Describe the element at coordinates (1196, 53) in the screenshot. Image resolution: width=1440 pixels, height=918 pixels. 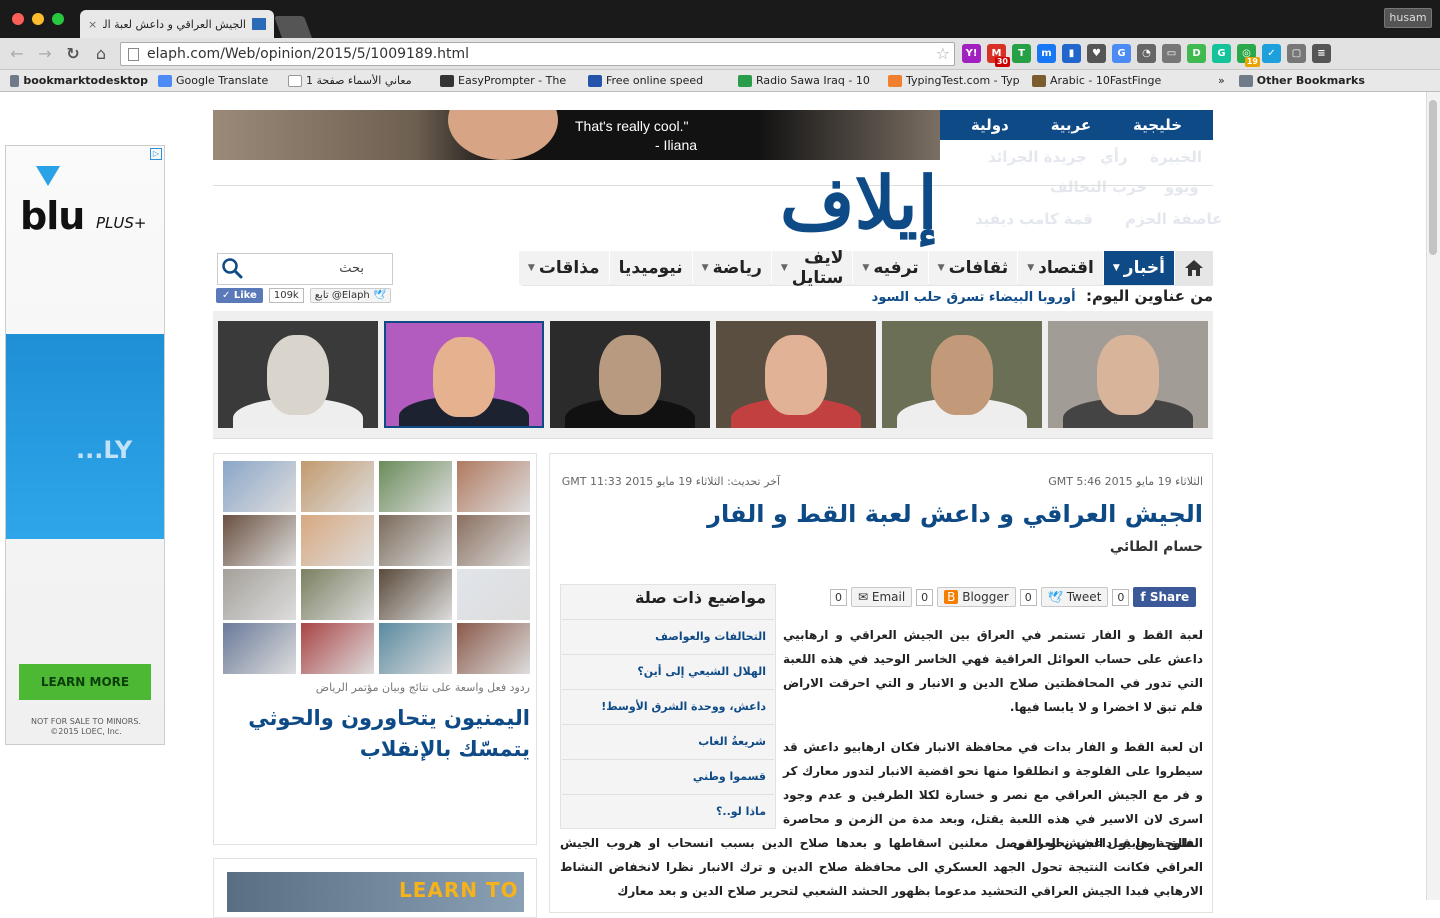
I see `pushbullet-icon: D` at that location.